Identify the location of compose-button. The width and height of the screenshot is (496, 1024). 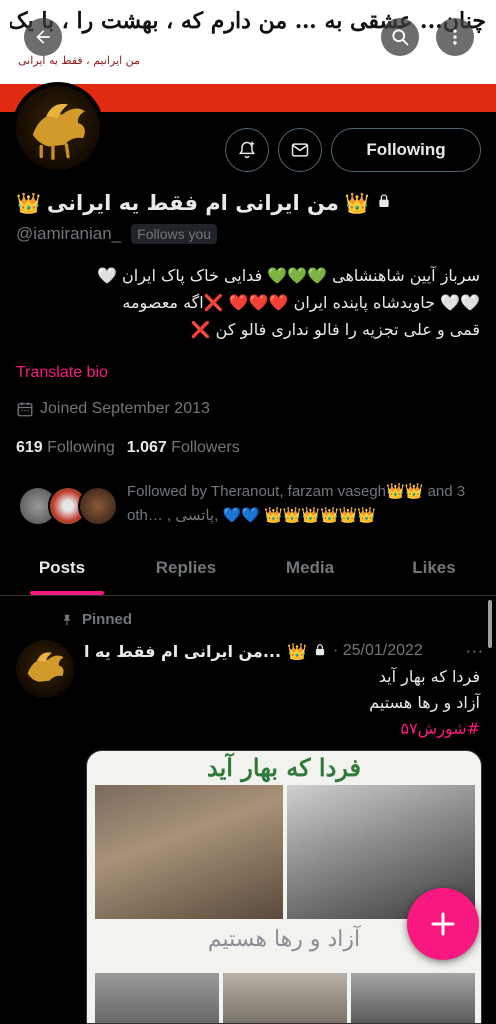
(443, 924).